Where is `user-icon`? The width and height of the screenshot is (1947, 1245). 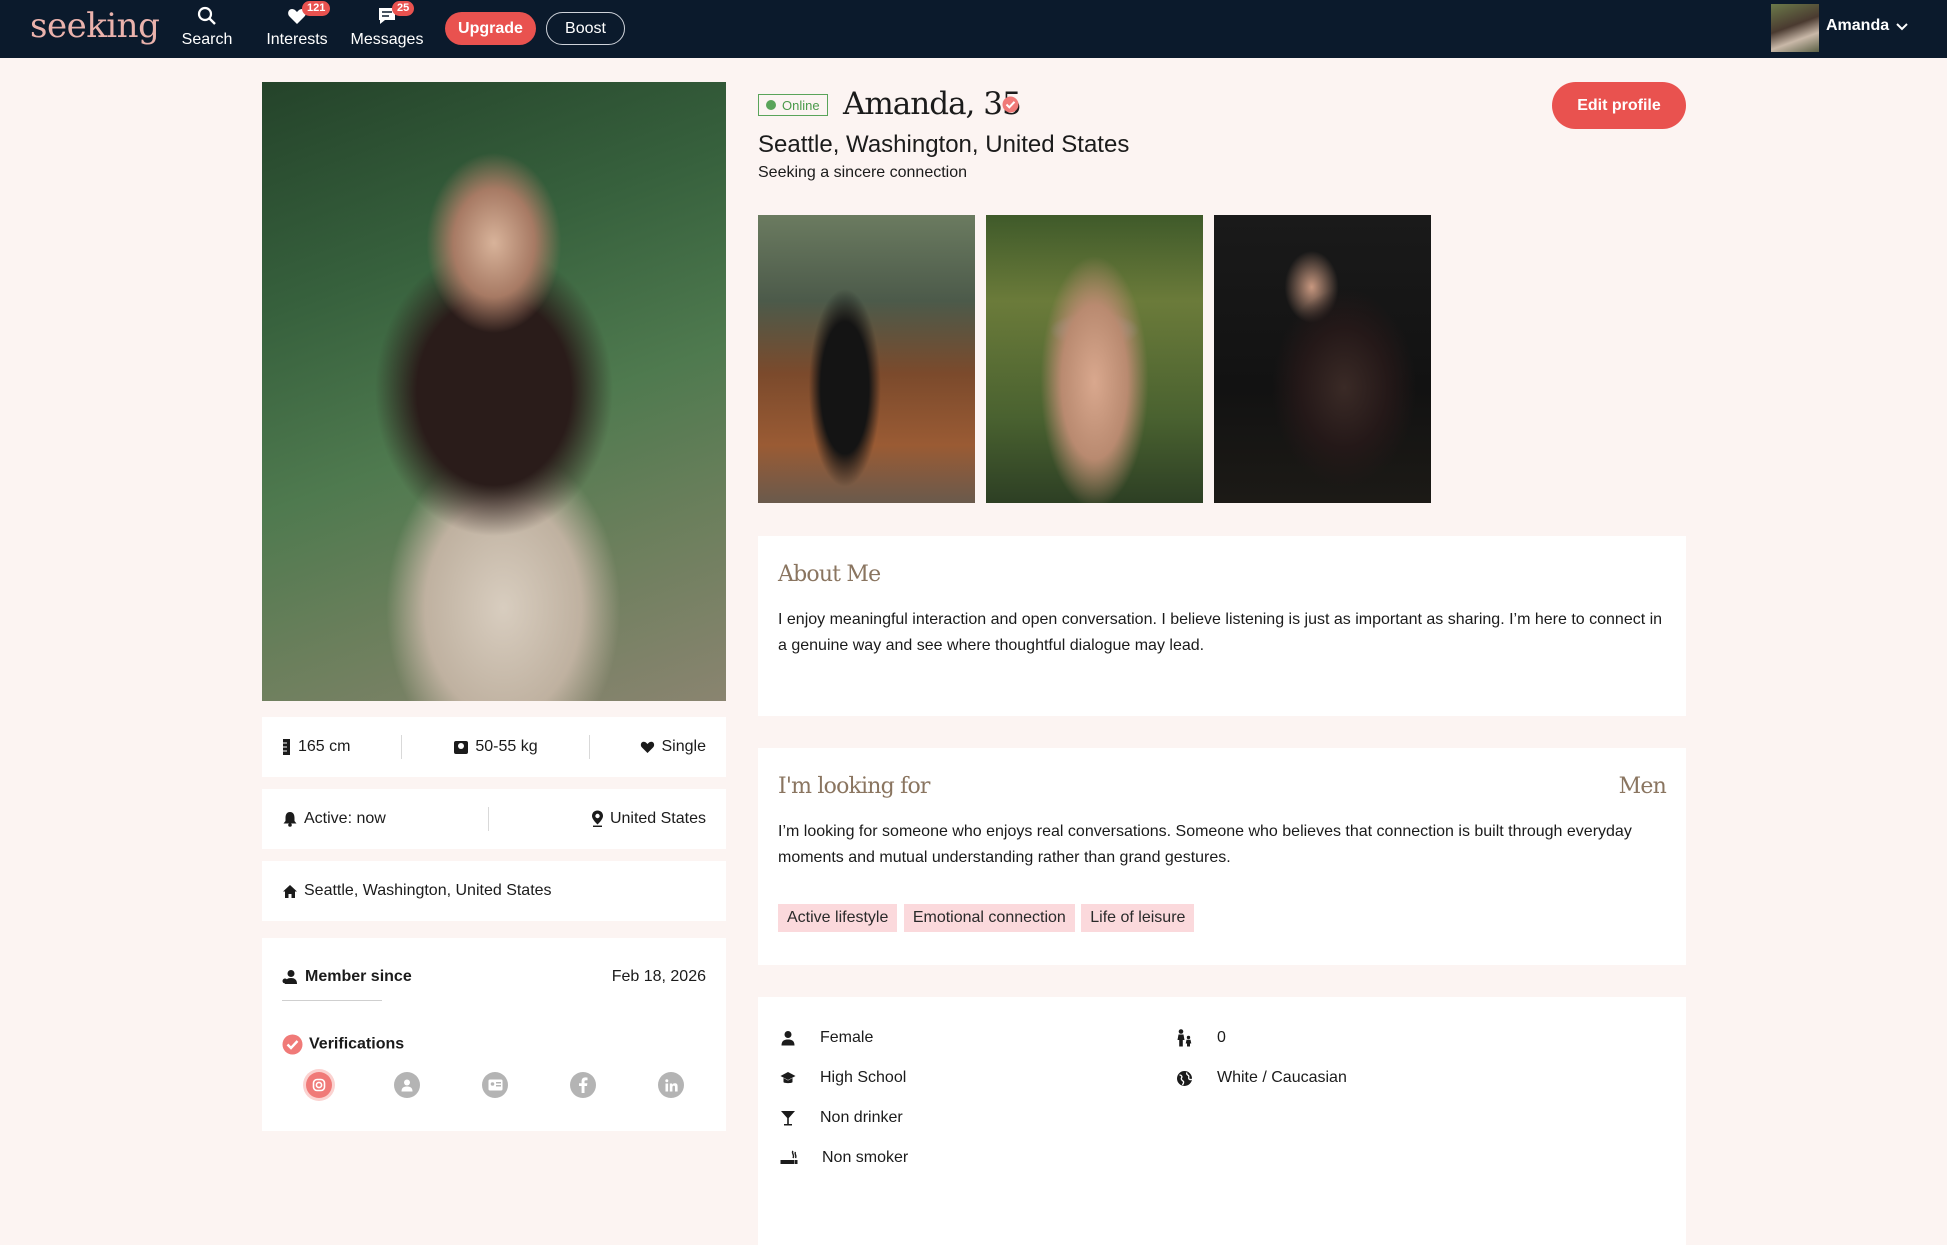
user-icon is located at coordinates (407, 1085).